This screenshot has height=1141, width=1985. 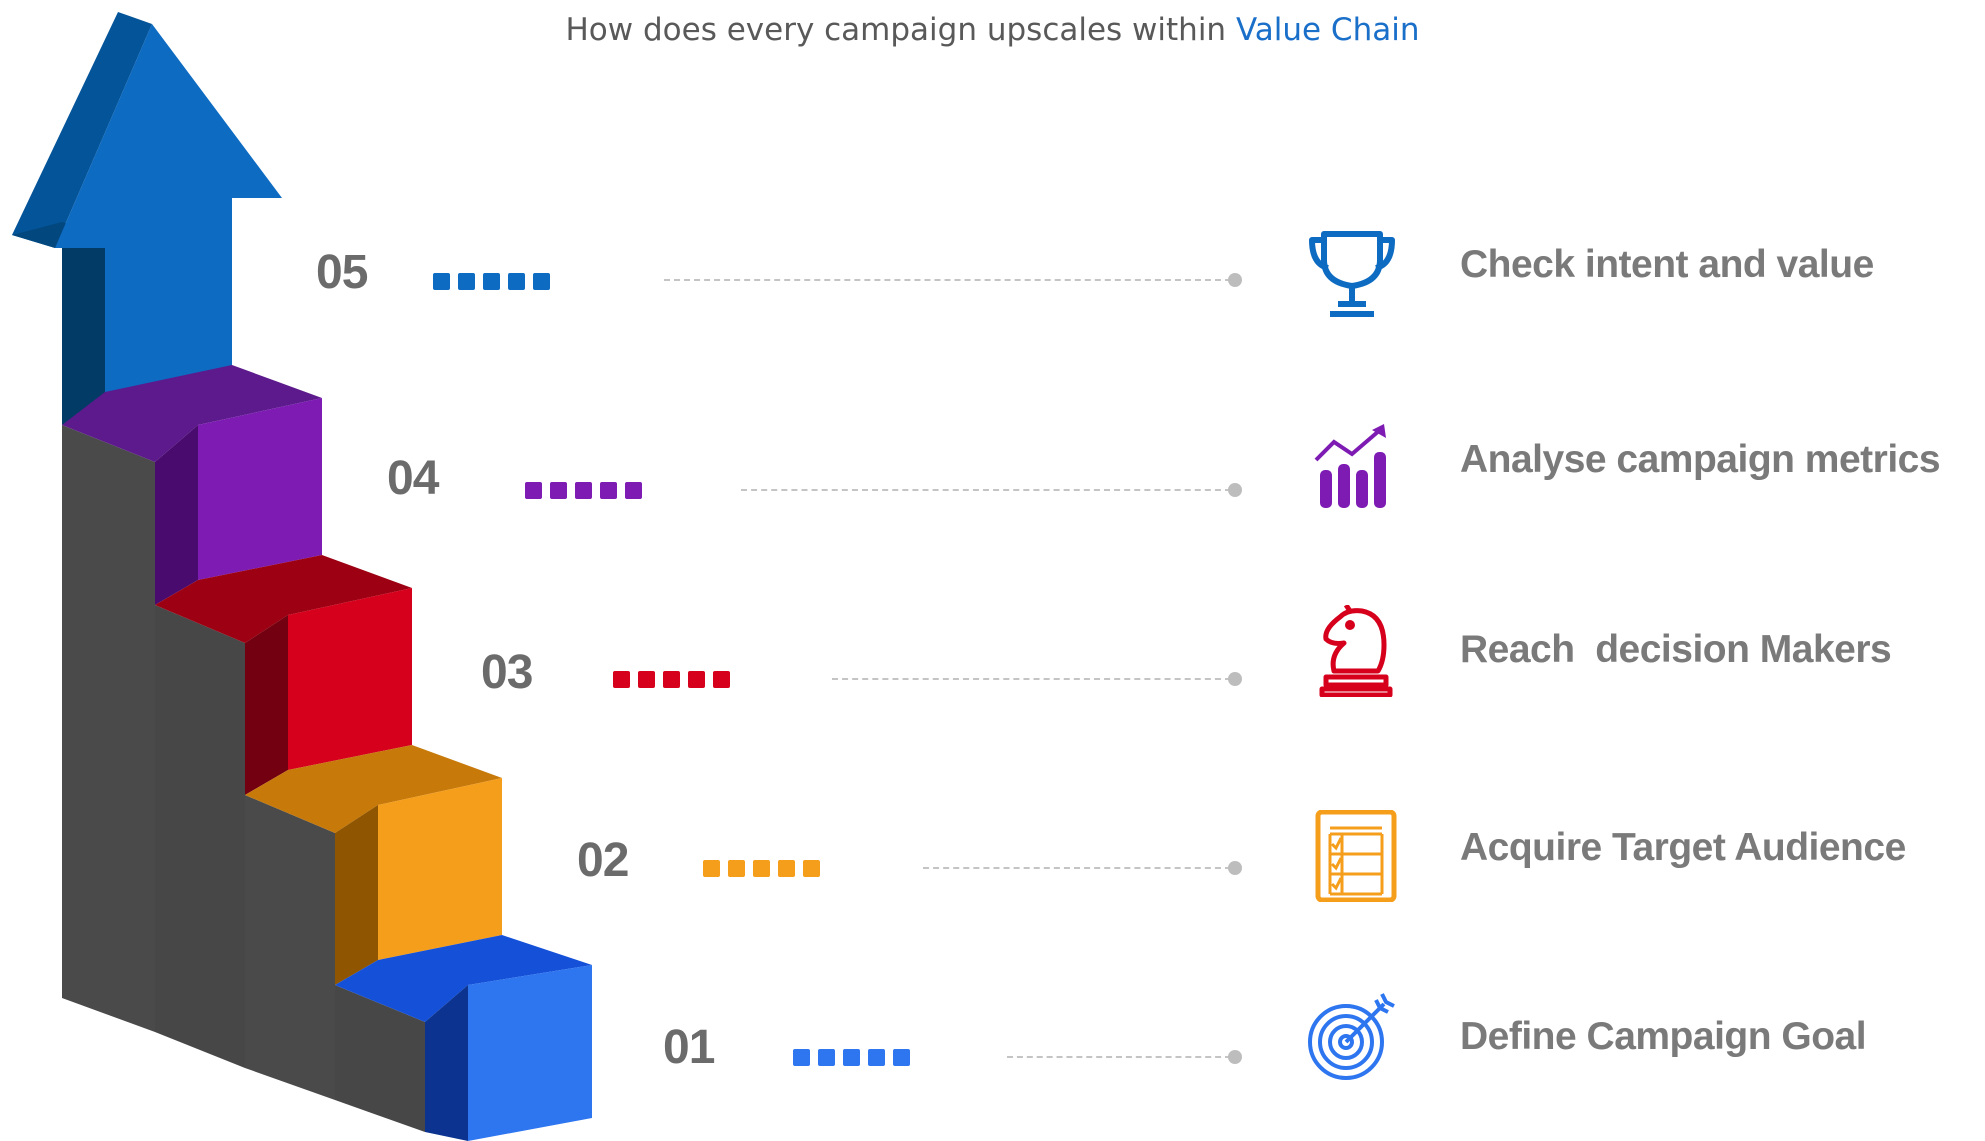 I want to click on step-label-04: Analyse campaign metrics, so click(x=1700, y=459).